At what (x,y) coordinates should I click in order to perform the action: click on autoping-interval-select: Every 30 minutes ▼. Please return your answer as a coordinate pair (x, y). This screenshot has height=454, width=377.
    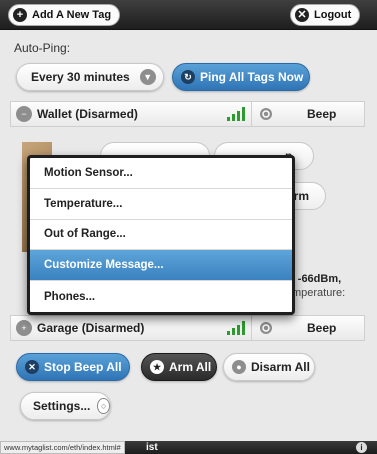
    Looking at the image, I should click on (90, 77).